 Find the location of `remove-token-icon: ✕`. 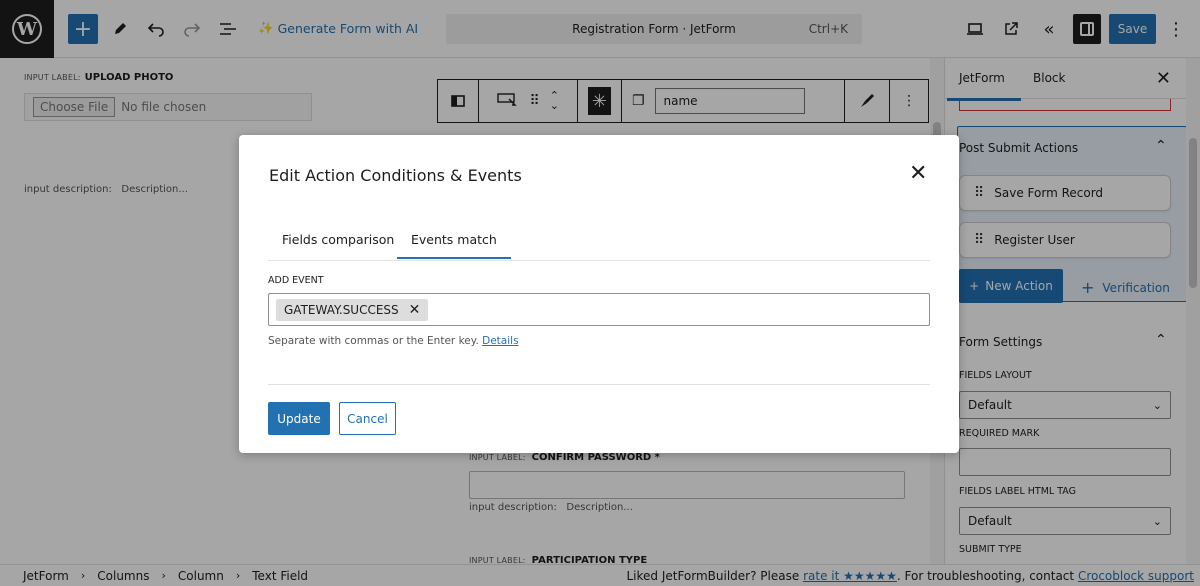

remove-token-icon: ✕ is located at coordinates (415, 310).